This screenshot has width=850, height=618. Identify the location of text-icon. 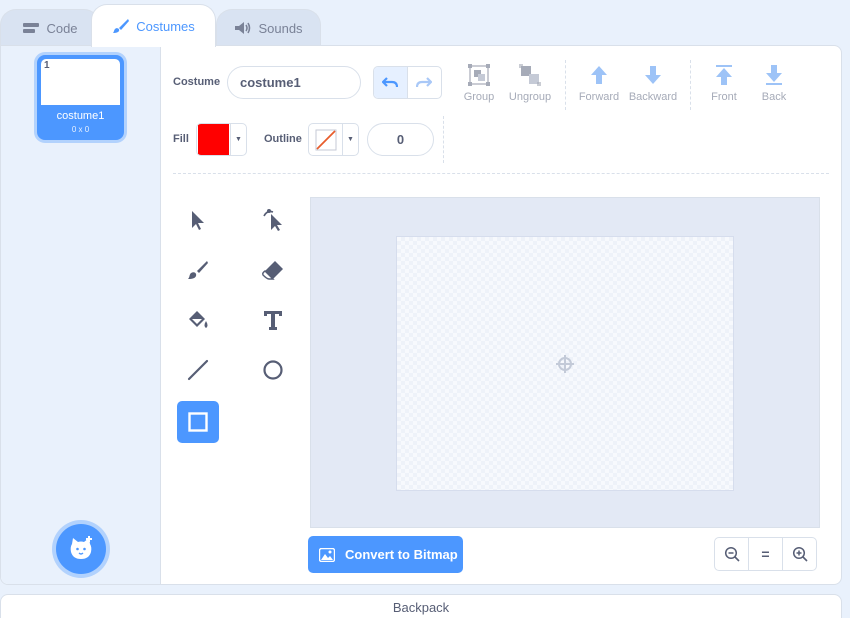
(273, 320).